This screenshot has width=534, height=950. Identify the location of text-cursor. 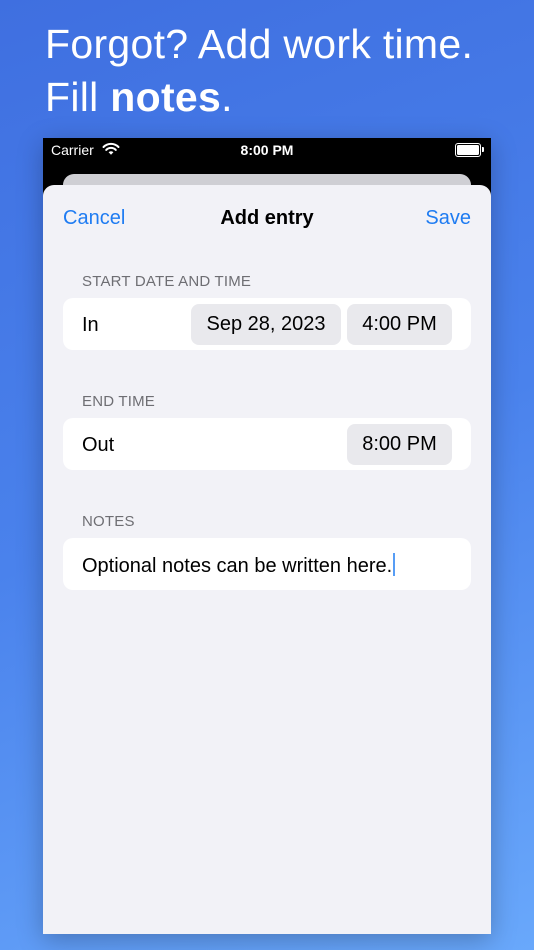
(394, 564).